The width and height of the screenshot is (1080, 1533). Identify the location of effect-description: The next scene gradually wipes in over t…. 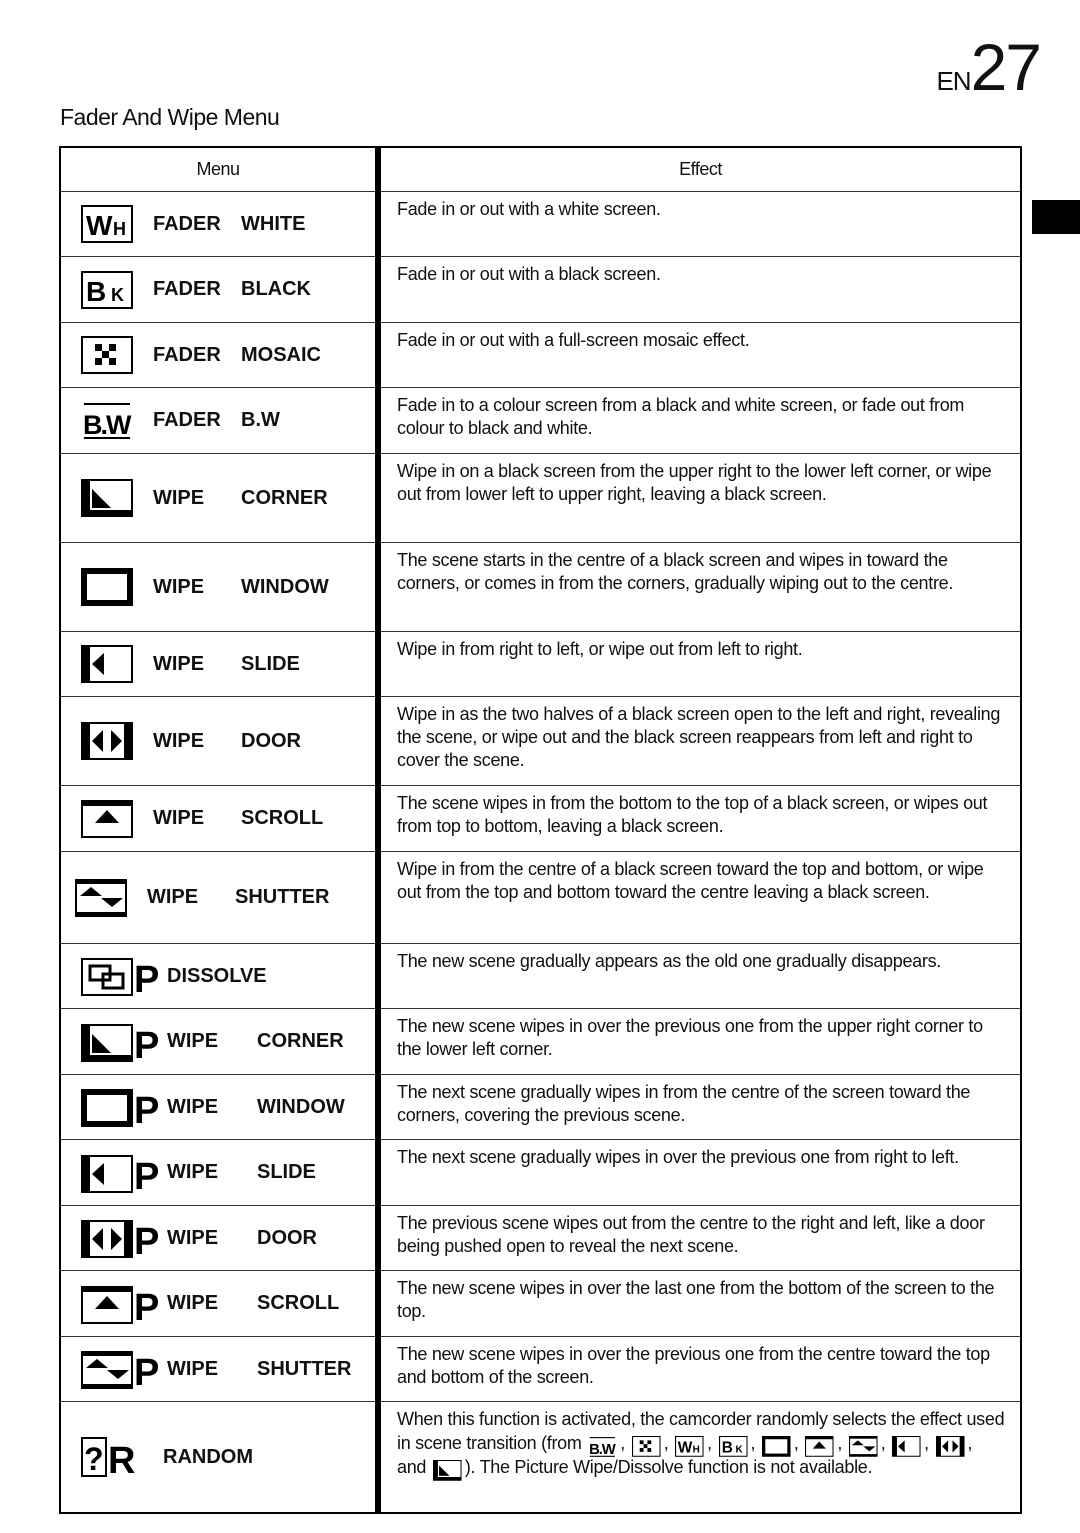
(699, 1172).